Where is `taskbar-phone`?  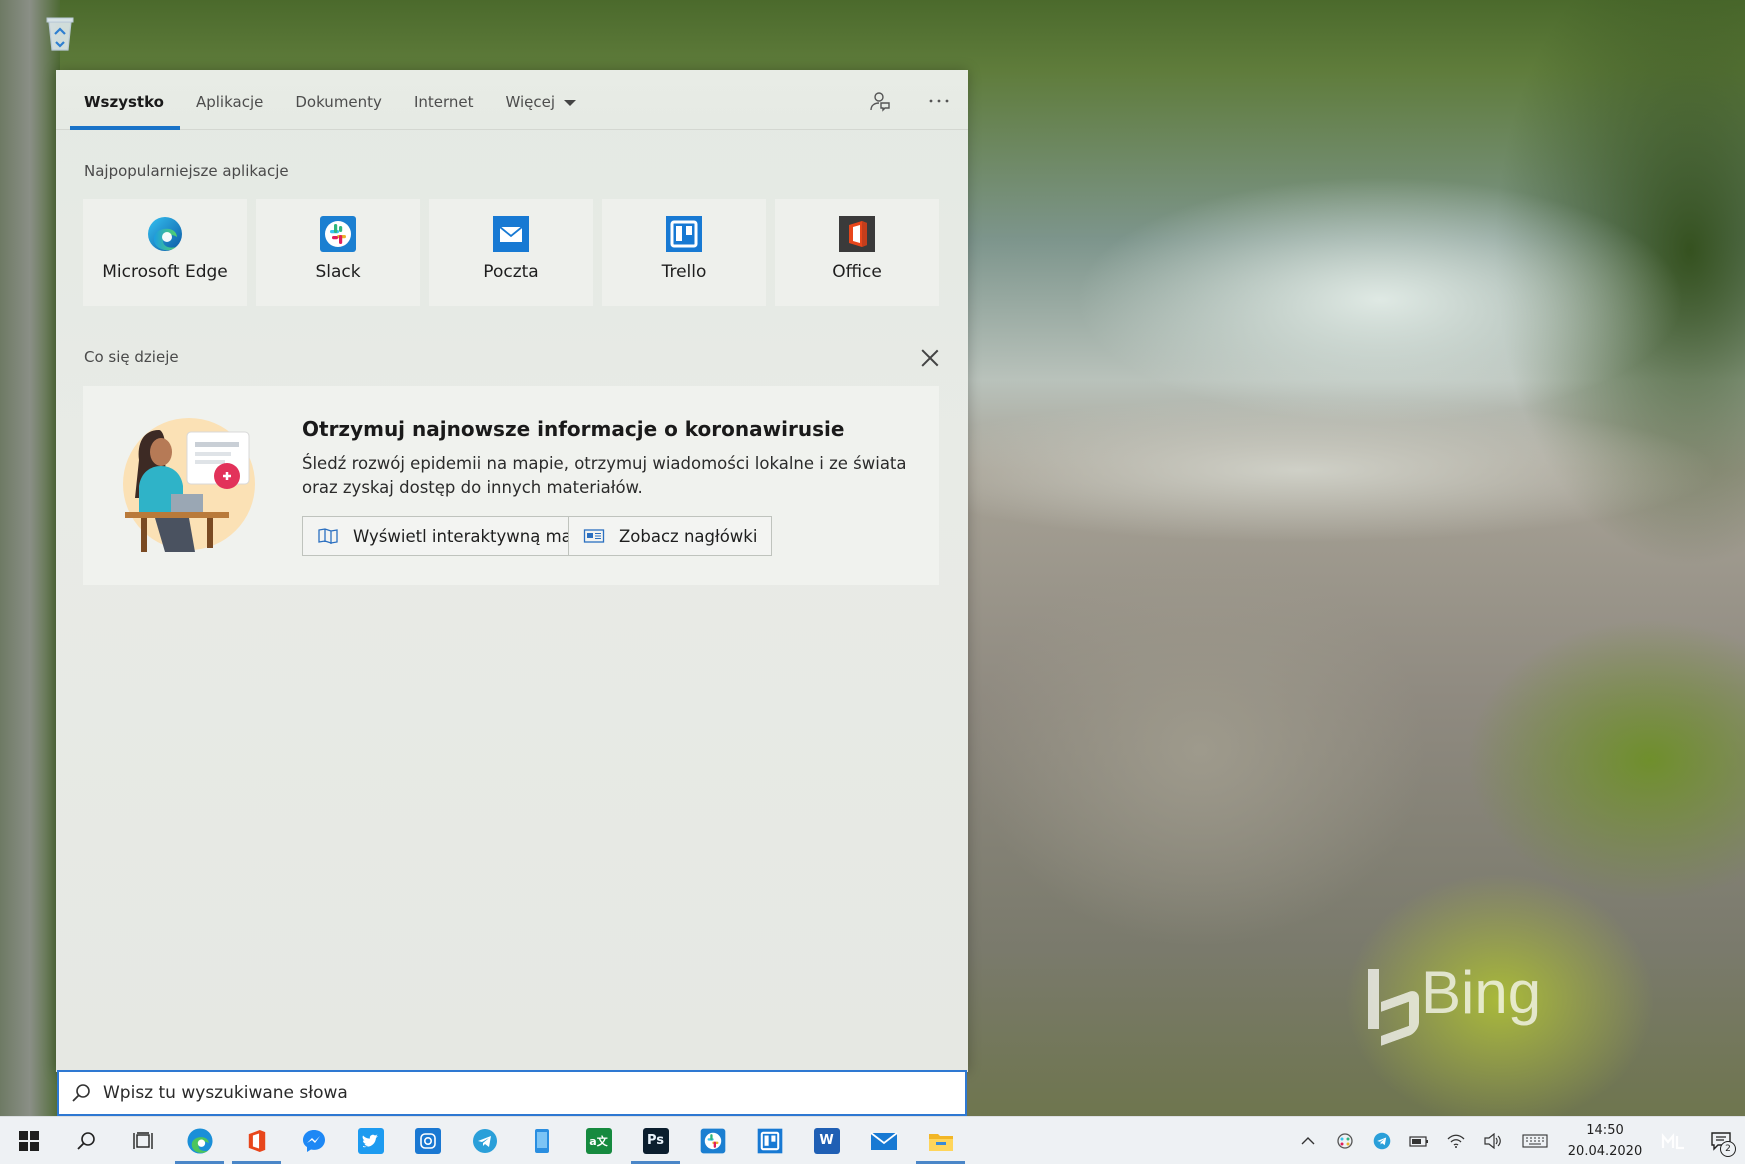
taskbar-phone is located at coordinates (541, 1140).